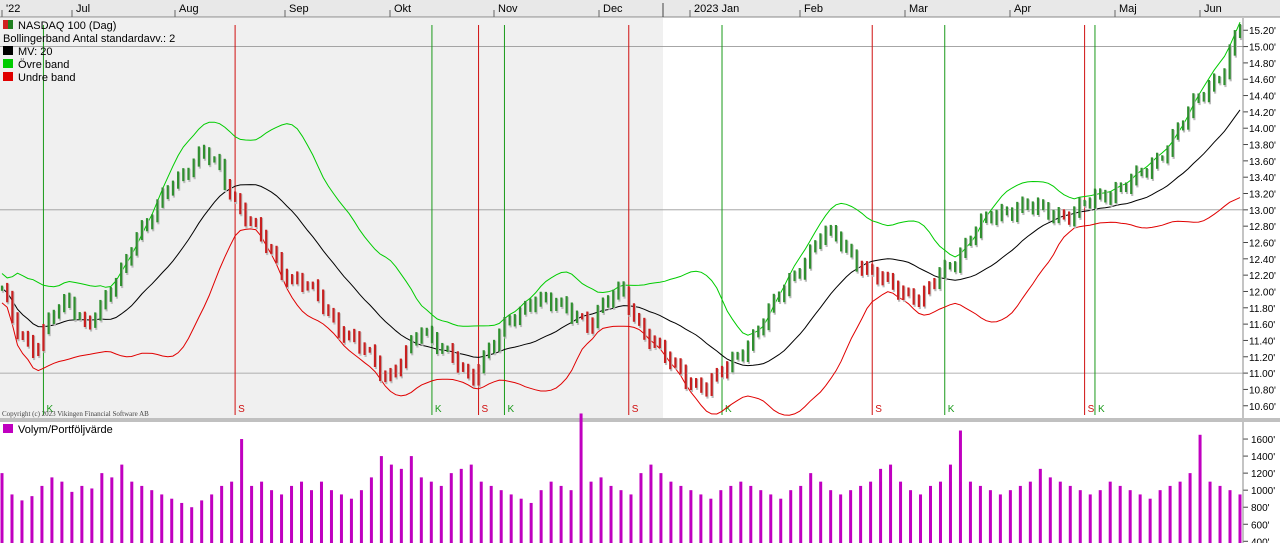  Describe the element at coordinates (1213, 9) in the screenshot. I see `date-tick-label: Jun` at that location.